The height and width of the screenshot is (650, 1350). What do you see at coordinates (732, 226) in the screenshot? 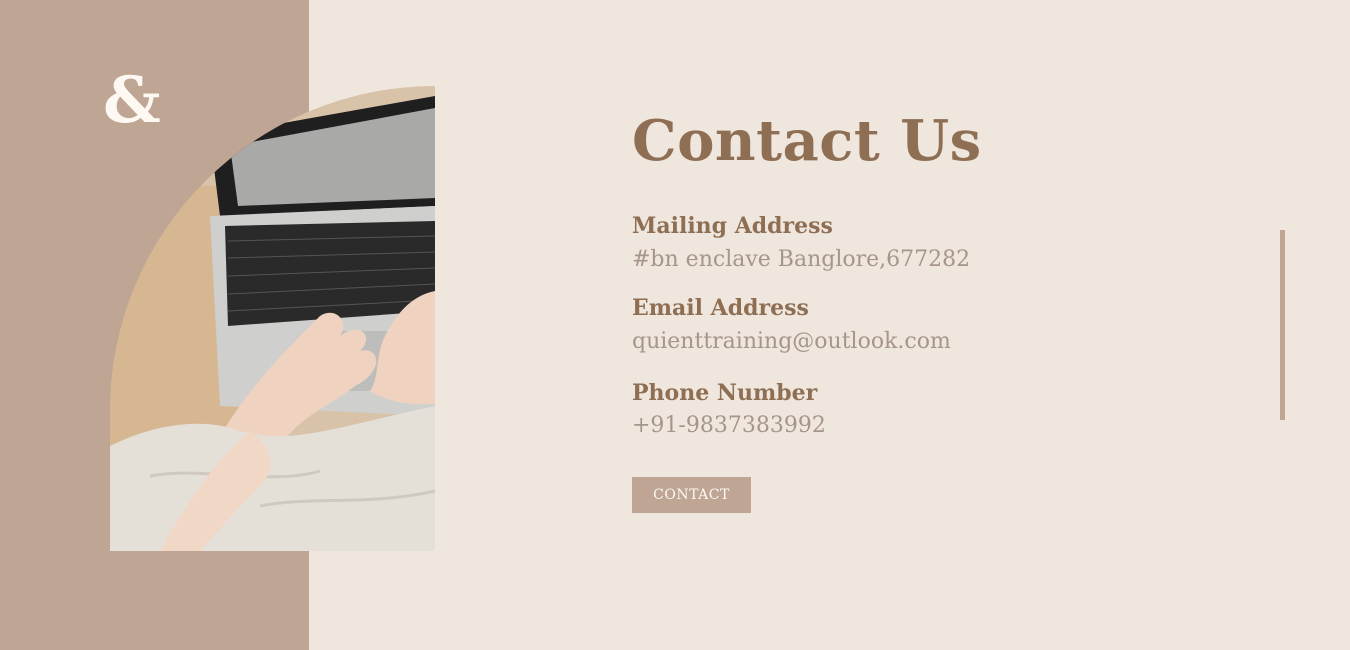
I see `mailing-address-label: Mailing Address` at bounding box center [732, 226].